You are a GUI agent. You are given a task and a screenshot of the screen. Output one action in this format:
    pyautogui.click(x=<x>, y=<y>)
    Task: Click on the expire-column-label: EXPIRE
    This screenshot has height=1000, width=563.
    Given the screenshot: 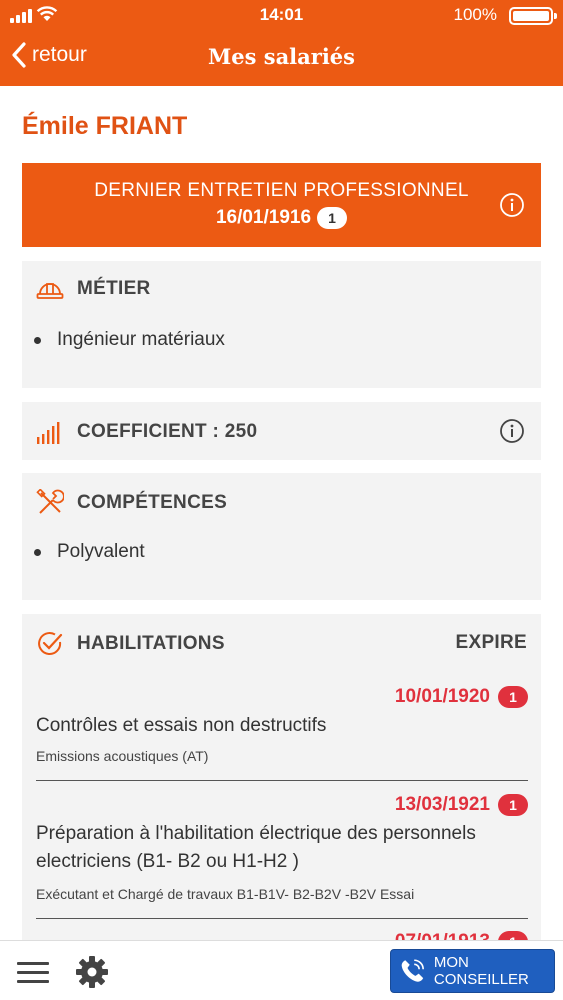 What is the action you would take?
    pyautogui.click(x=491, y=642)
    